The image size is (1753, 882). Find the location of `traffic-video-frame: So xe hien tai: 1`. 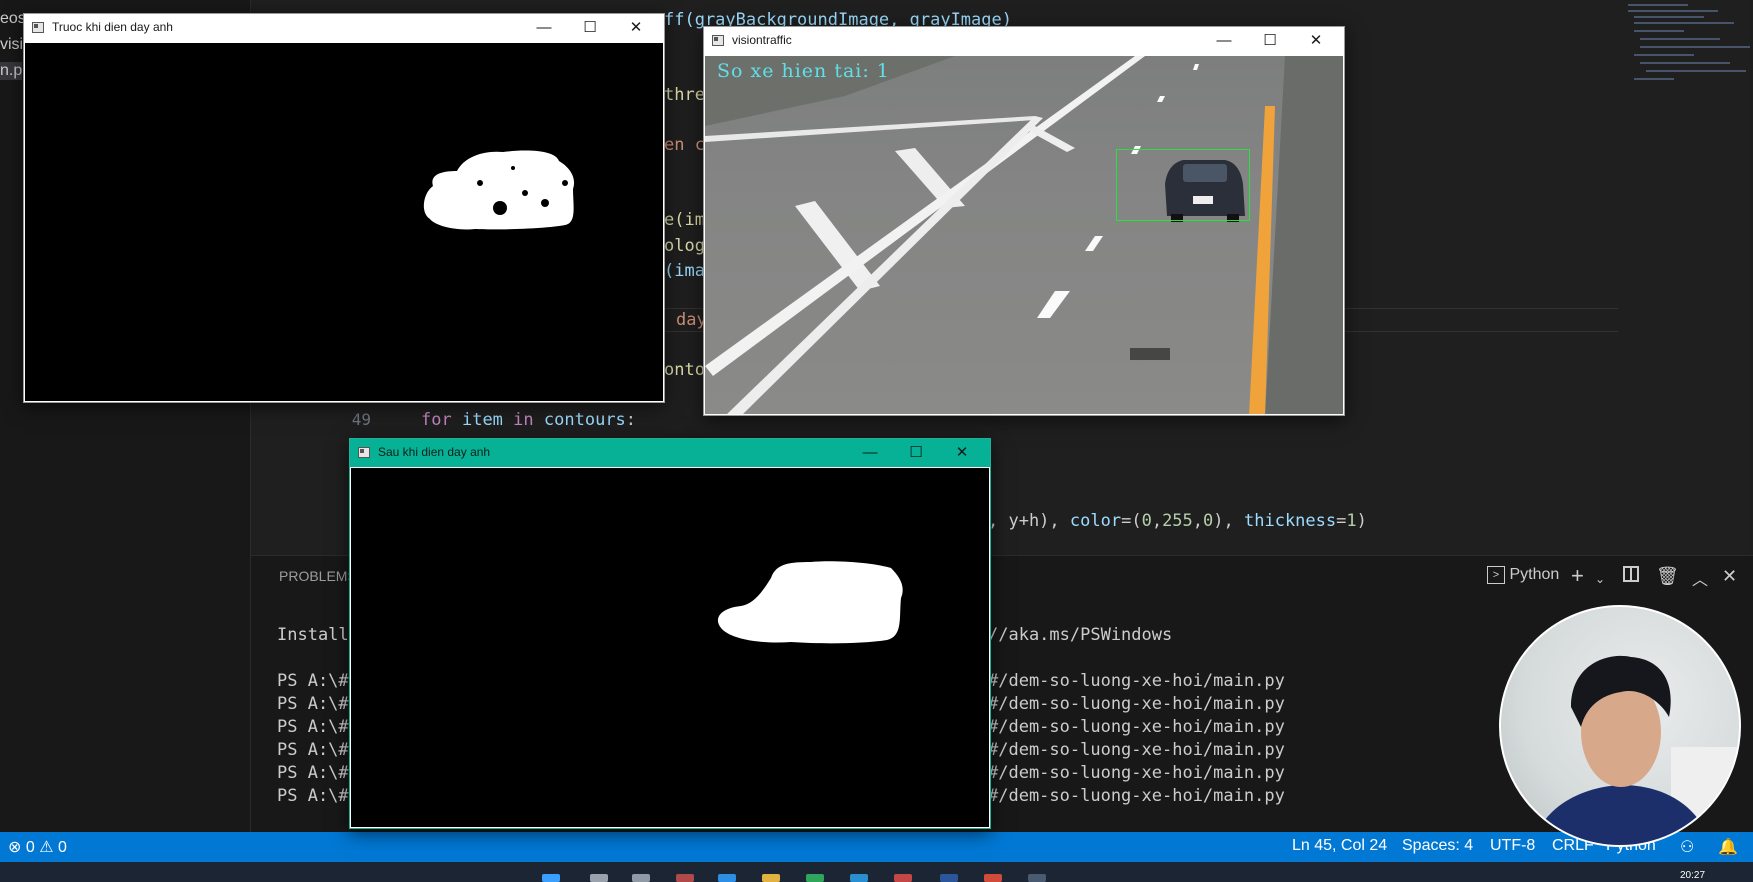

traffic-video-frame: So xe hien tai: 1 is located at coordinates (1024, 235).